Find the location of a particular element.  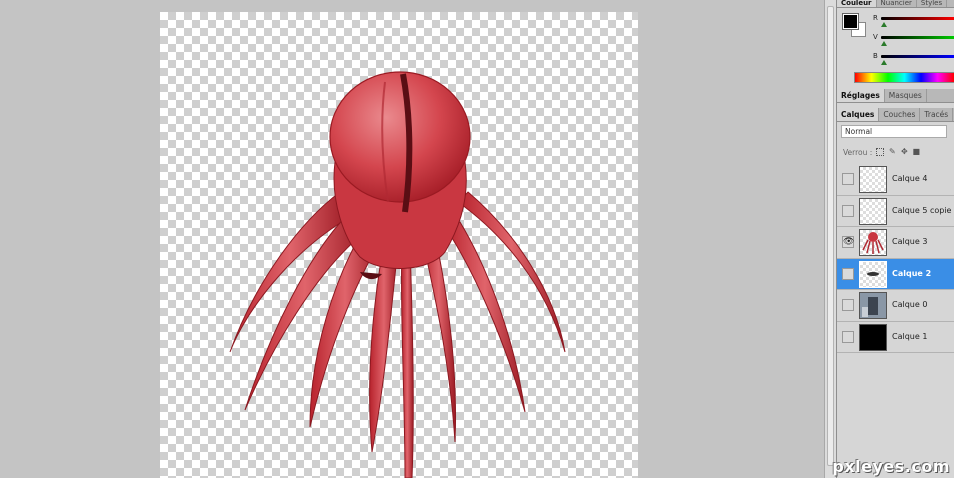

color-panel: Couleur Nuancier Styles R V B is located at coordinates (895, 43).